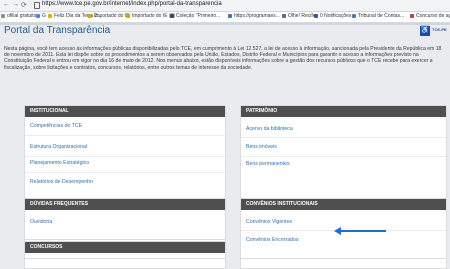 This screenshot has width=450, height=269. What do you see at coordinates (6, 4) in the screenshot?
I see `back-icon: ←` at bounding box center [6, 4].